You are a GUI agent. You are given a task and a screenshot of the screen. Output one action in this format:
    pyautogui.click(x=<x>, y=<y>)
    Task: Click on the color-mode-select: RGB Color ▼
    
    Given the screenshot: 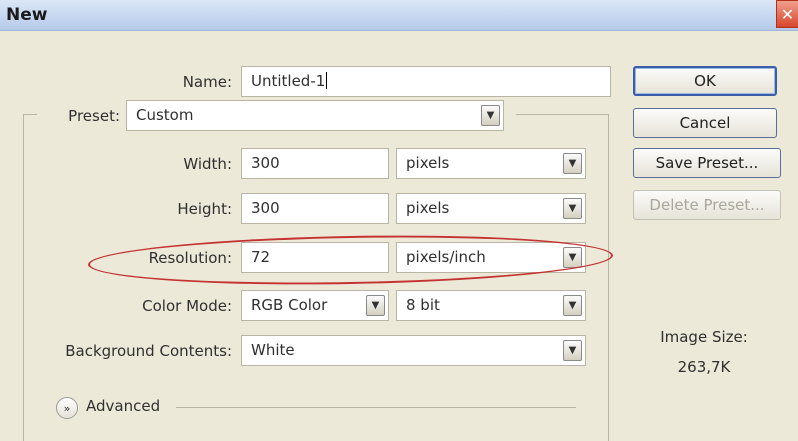 What is the action you would take?
    pyautogui.click(x=315, y=305)
    